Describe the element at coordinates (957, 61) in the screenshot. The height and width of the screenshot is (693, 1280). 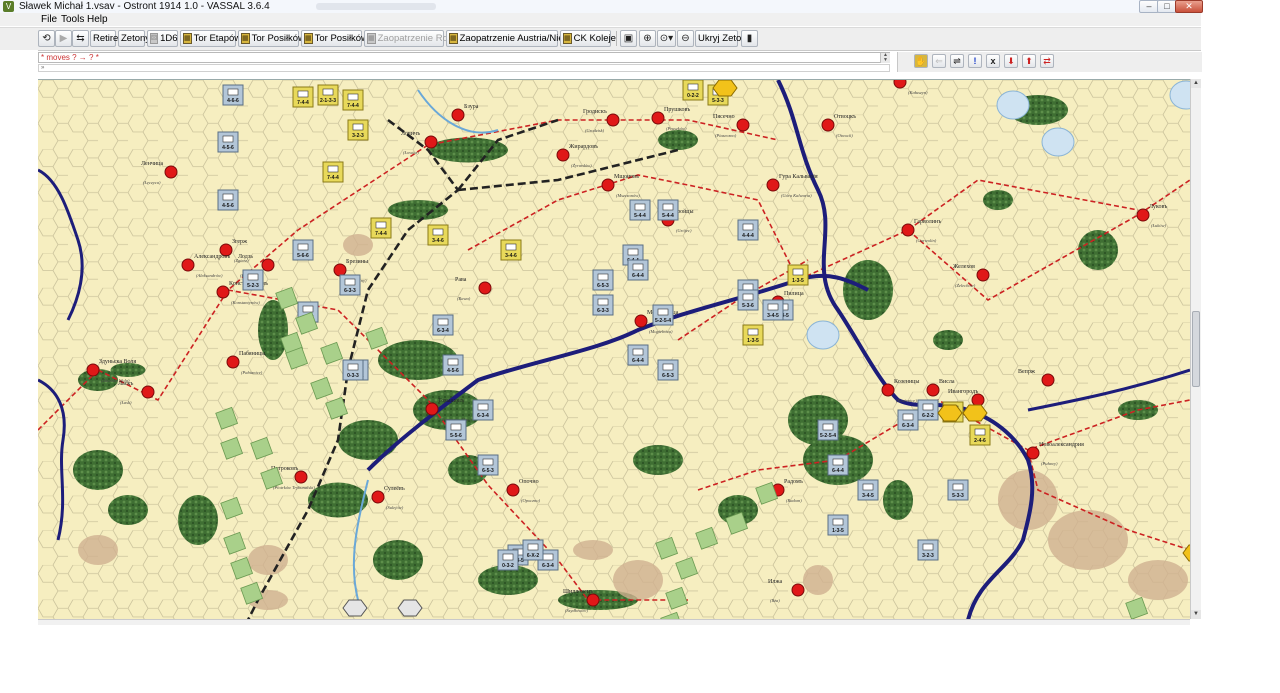
I see `swap-icon: ⇌` at that location.